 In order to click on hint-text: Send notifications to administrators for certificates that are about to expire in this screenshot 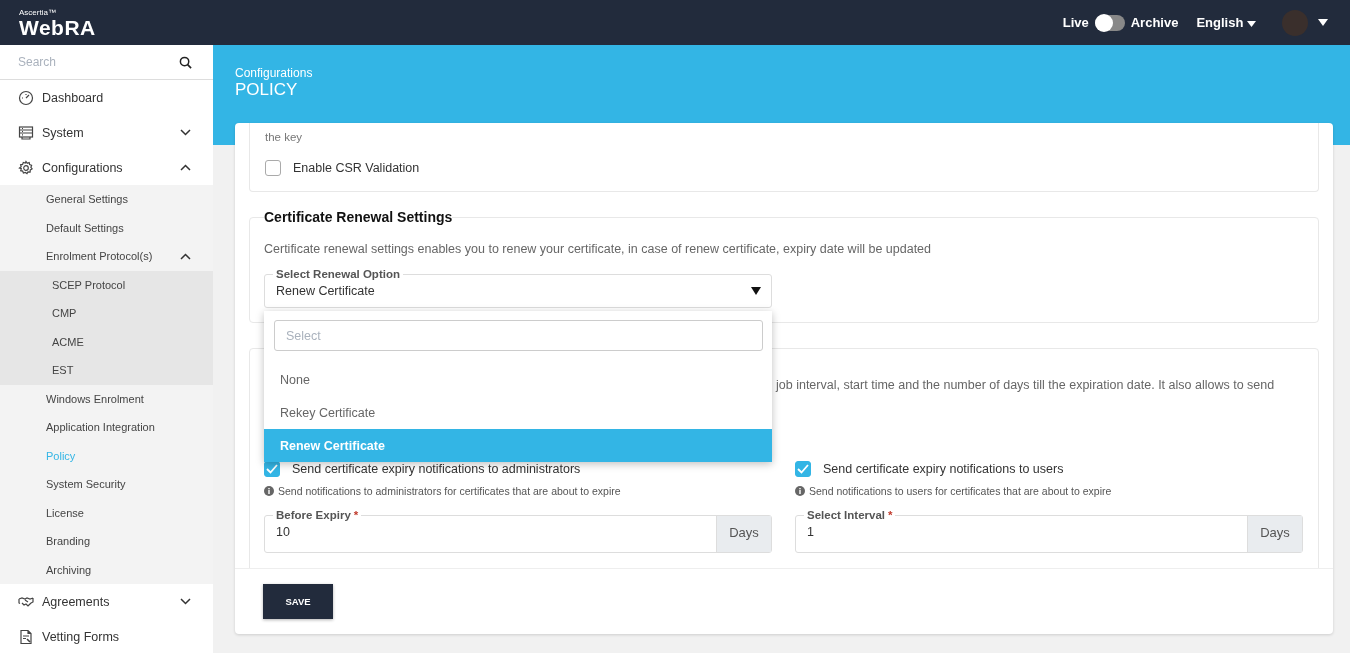, I will do `click(449, 491)`.